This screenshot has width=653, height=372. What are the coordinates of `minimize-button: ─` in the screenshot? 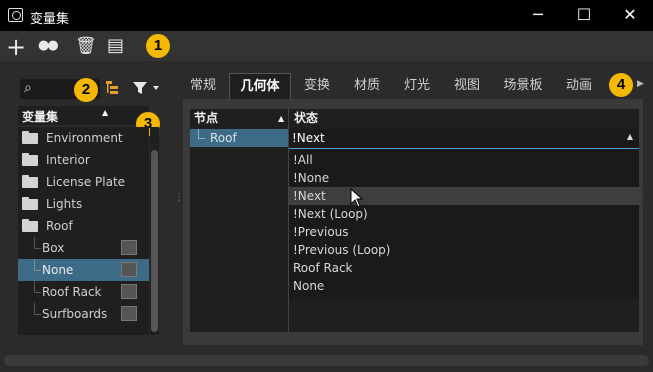 It's located at (538, 15).